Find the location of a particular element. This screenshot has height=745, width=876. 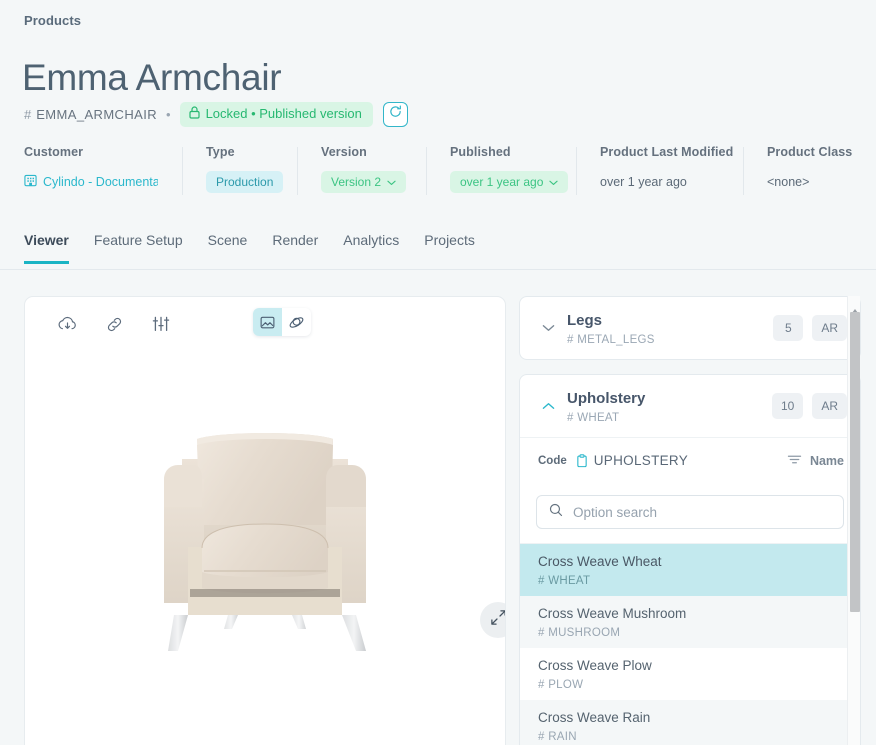

code-label: Code is located at coordinates (552, 460).